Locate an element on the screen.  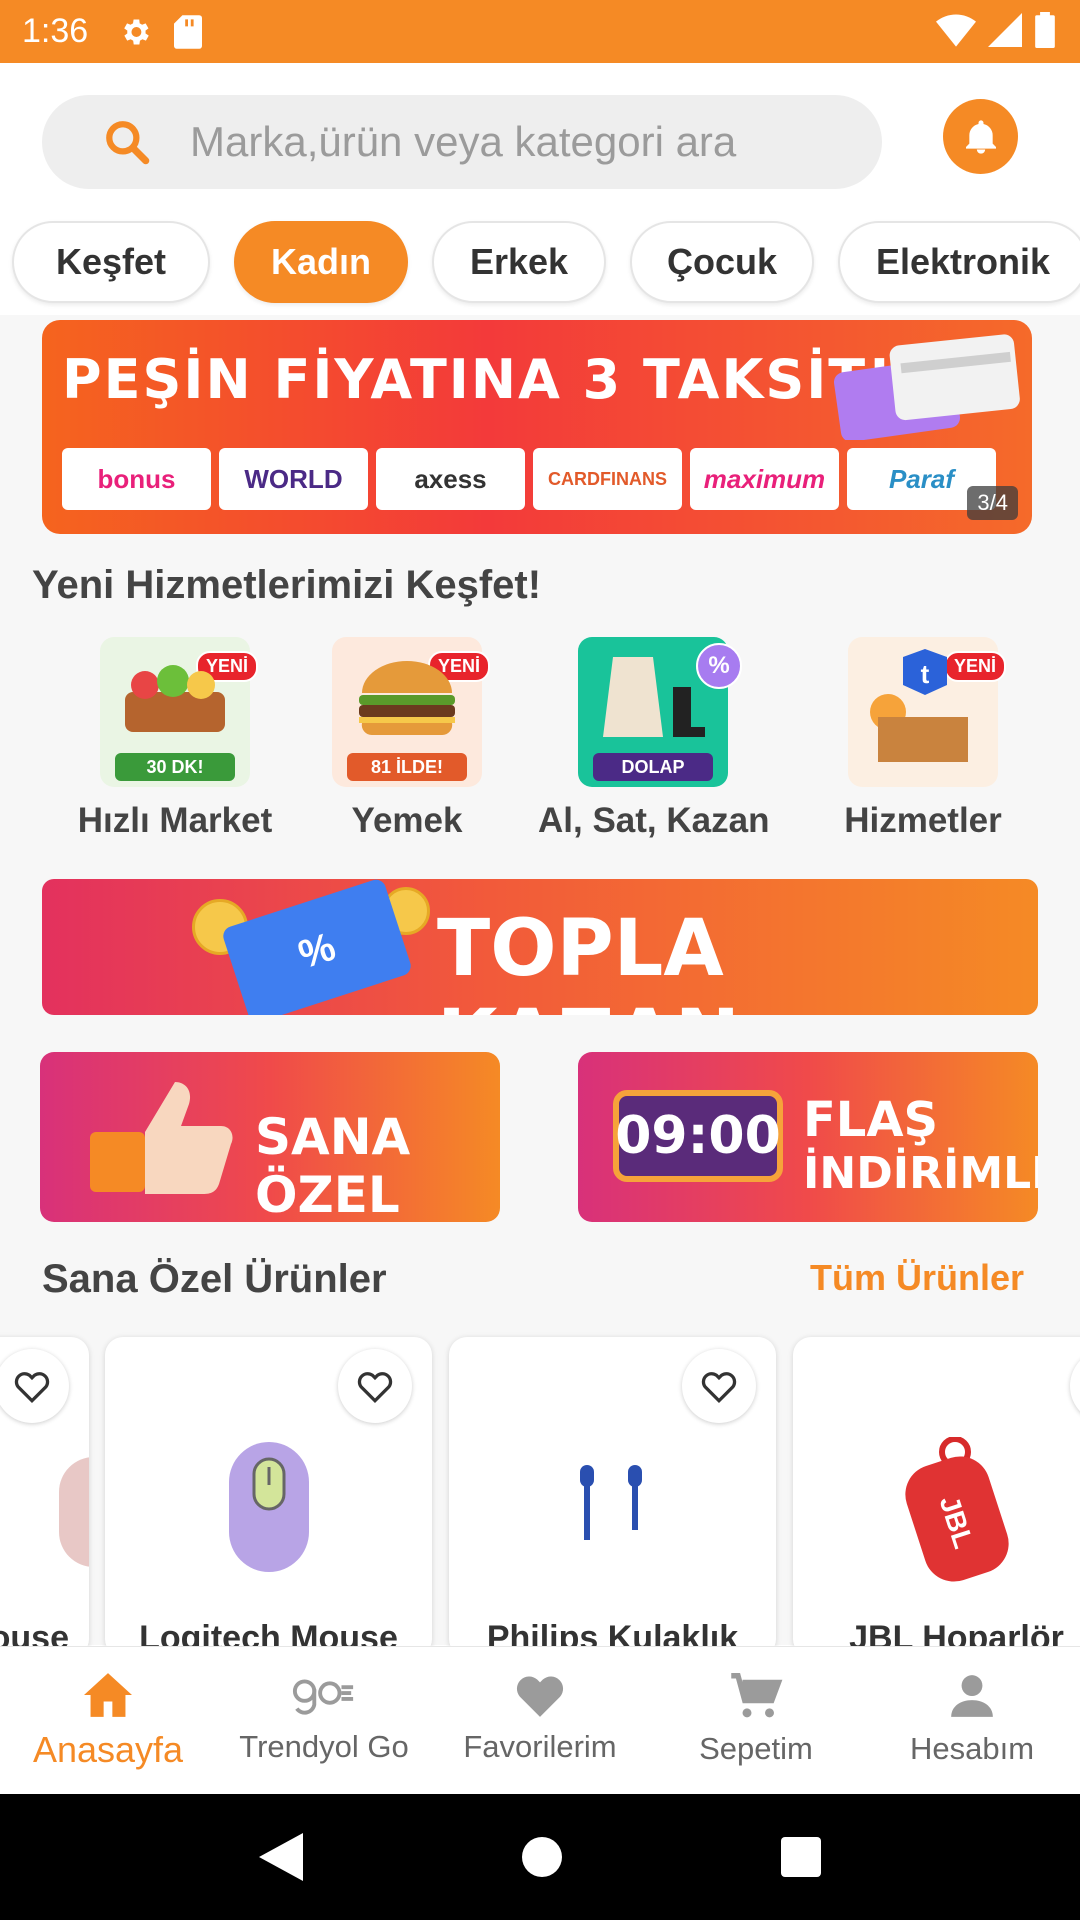
product-card: JBL JBL Hoparlör is located at coordinates (936, 1497).